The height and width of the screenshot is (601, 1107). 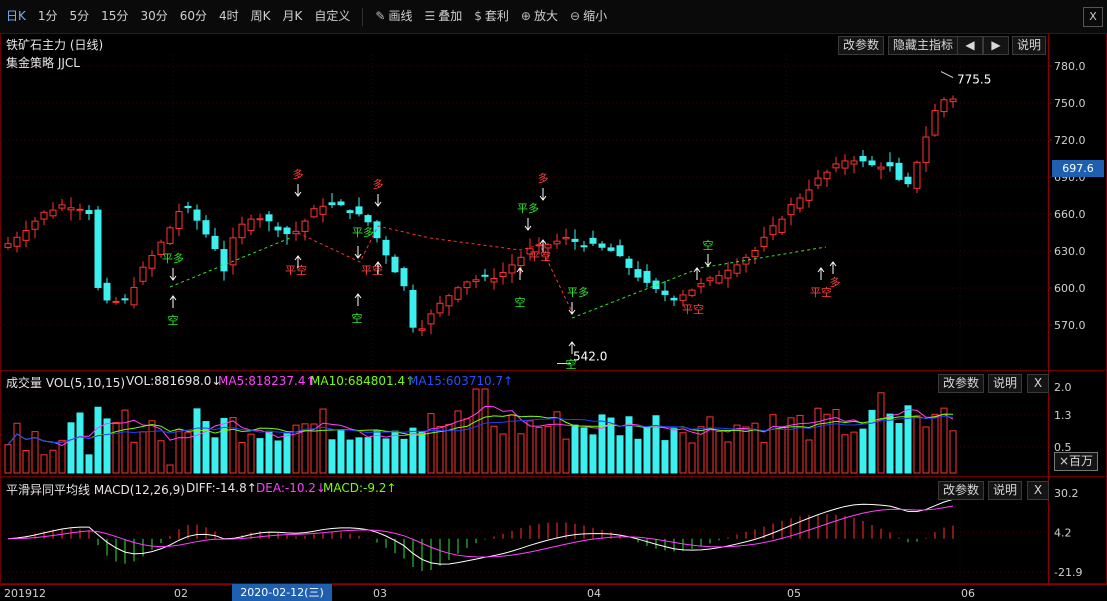 What do you see at coordinates (923, 45) in the screenshot?
I see `hide-main-indicator-button: 隐藏主指标` at bounding box center [923, 45].